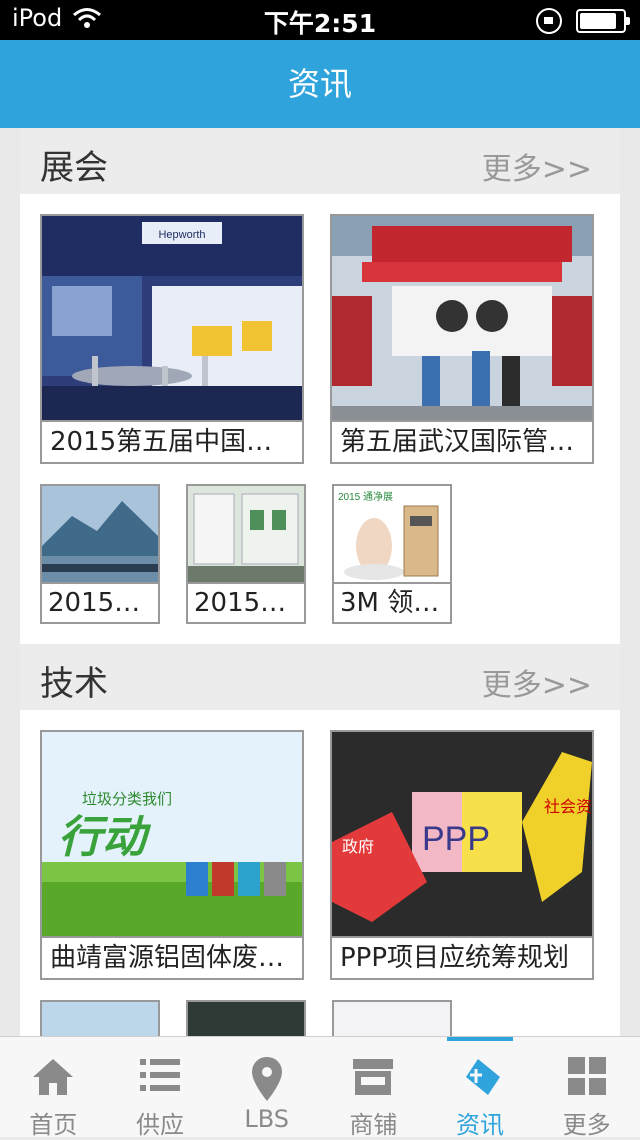 Image resolution: width=640 pixels, height=1140 pixels. What do you see at coordinates (266, 1119) in the screenshot?
I see `tab-label: LBS` at bounding box center [266, 1119].